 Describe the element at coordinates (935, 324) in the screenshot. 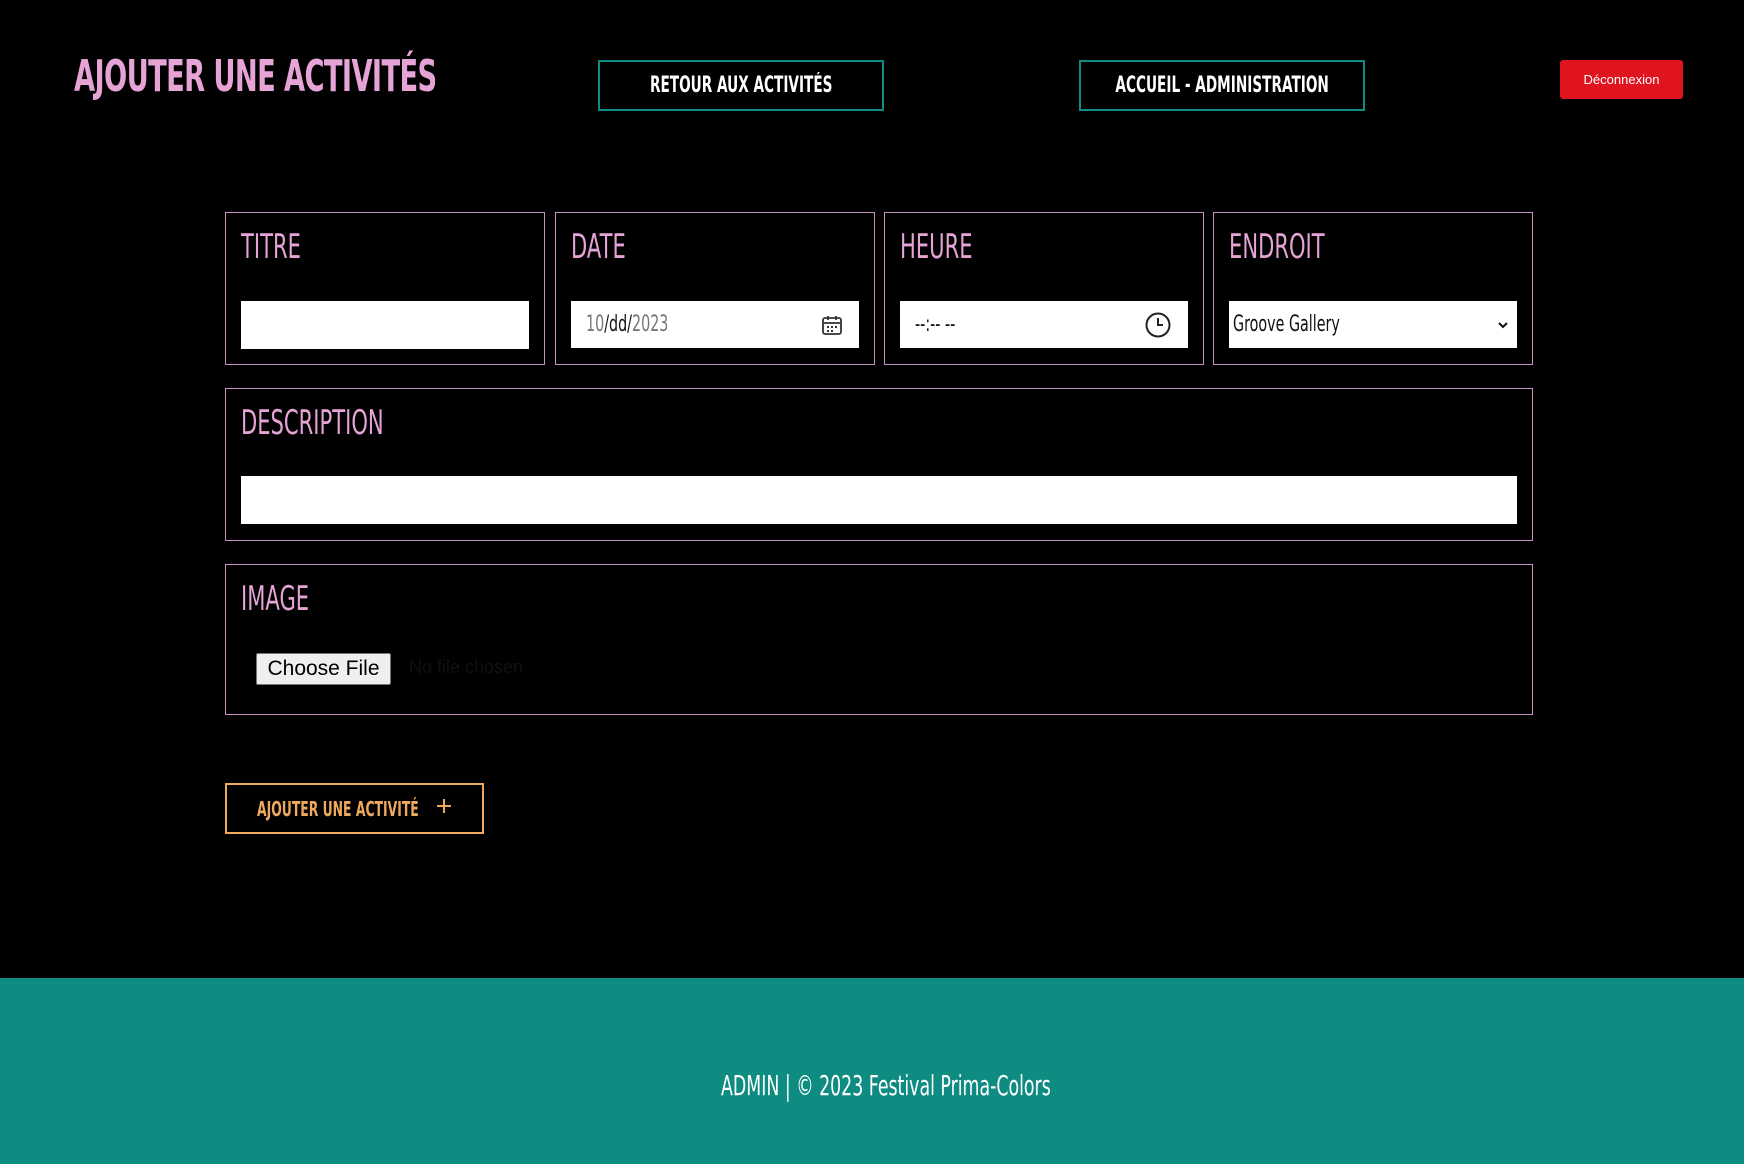

I see `heure-value: --:-- --` at that location.